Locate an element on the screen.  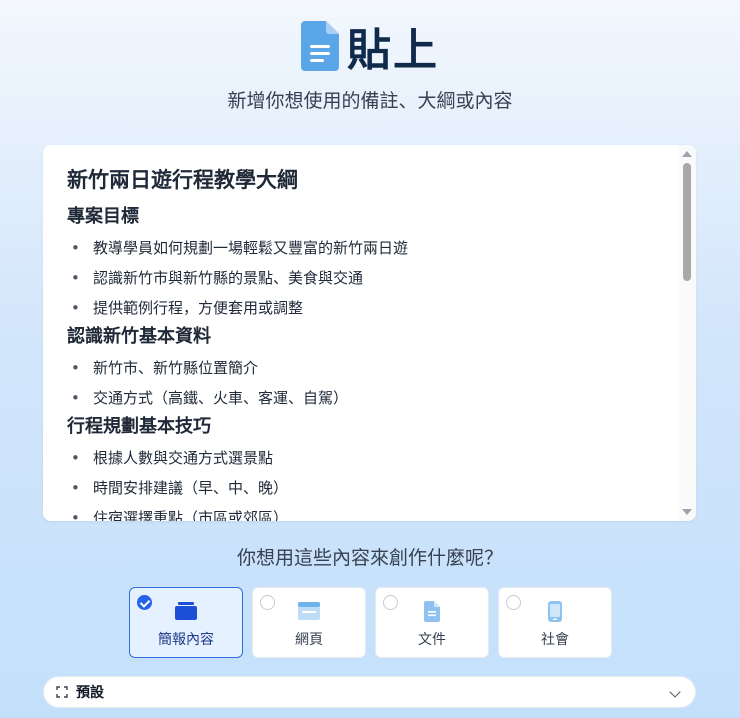
section-heading: 專案目標 is located at coordinates (103, 216).